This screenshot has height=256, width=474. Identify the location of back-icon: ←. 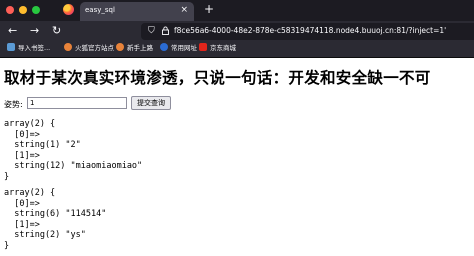
(12, 31).